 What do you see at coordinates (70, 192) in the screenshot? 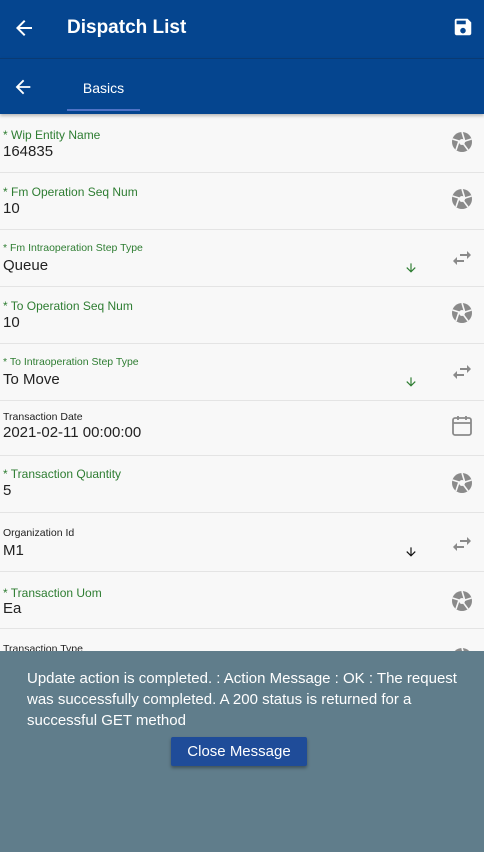
I see `field-label: * Fm Operation Seq Num` at bounding box center [70, 192].